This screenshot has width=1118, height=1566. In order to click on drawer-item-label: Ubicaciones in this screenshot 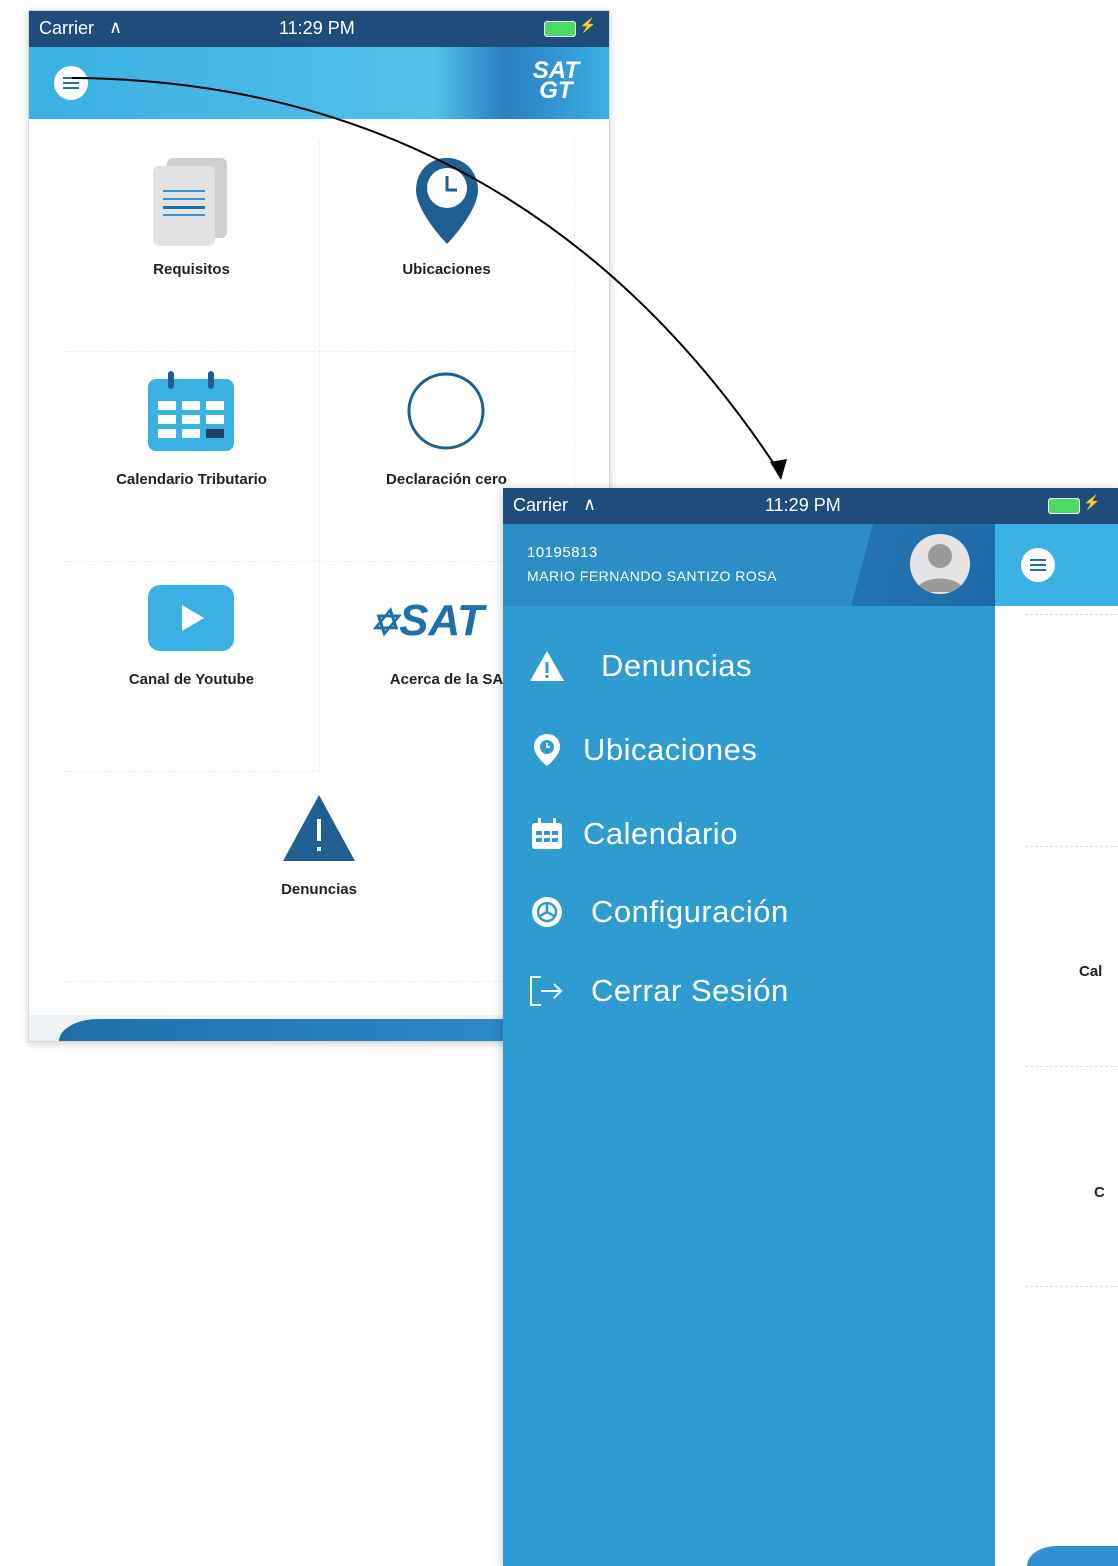, I will do `click(670, 749)`.